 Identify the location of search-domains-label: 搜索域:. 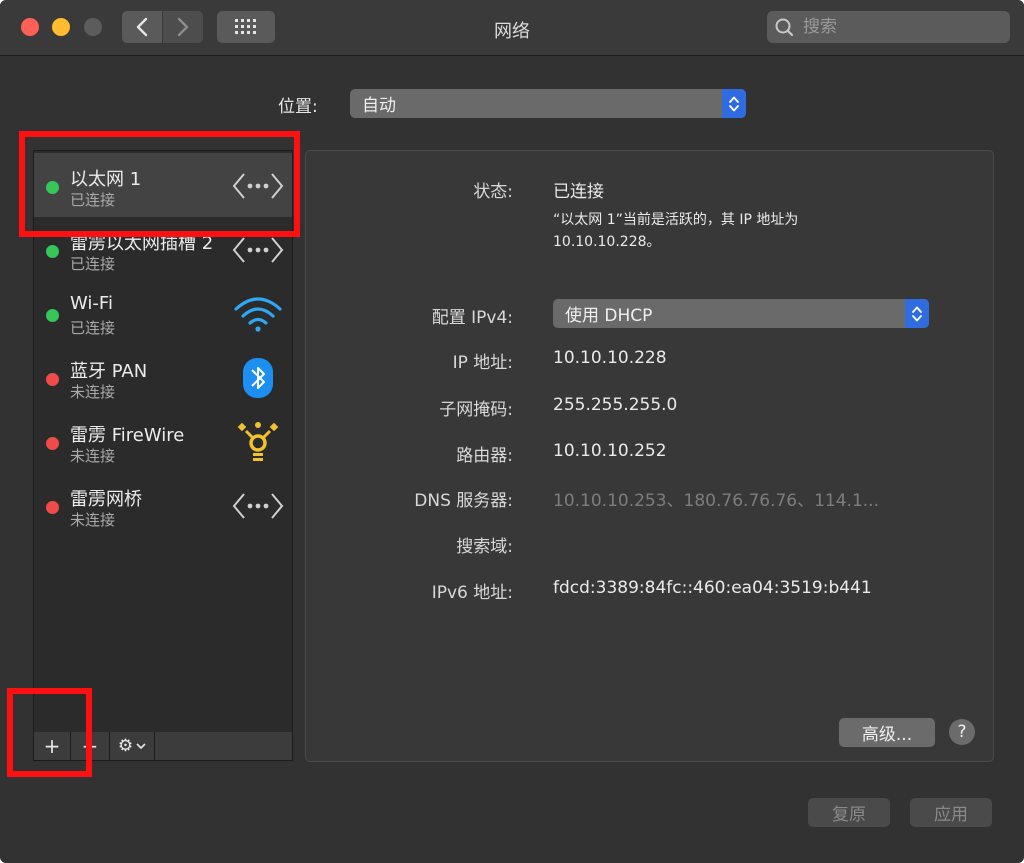
(484, 547).